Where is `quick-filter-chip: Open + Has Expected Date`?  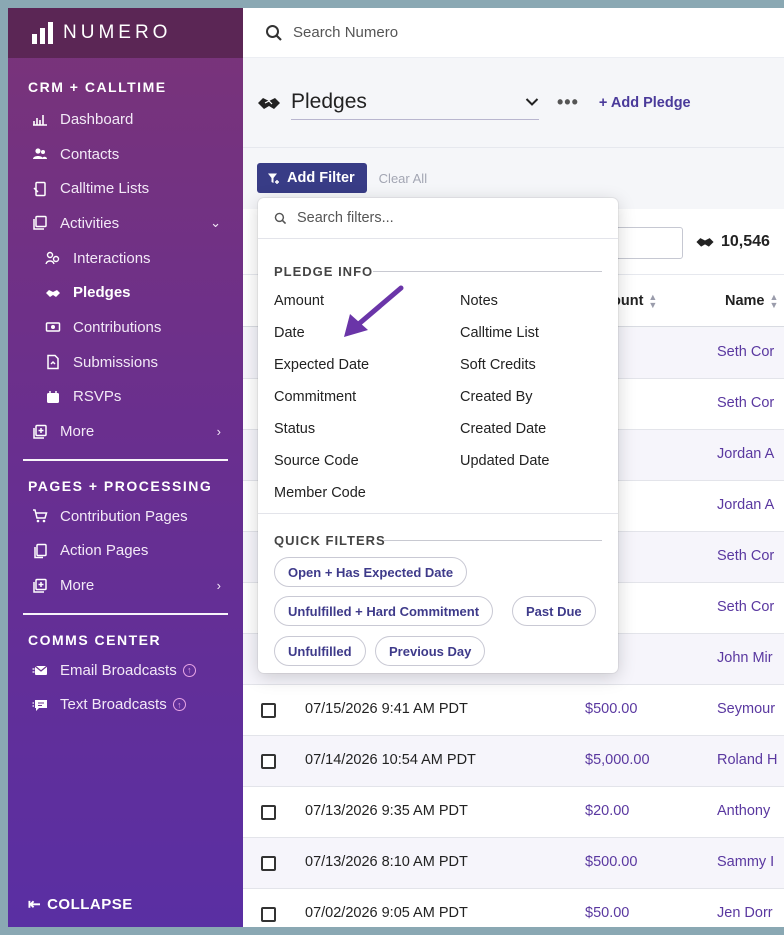
quick-filter-chip: Open + Has Expected Date is located at coordinates (371, 572).